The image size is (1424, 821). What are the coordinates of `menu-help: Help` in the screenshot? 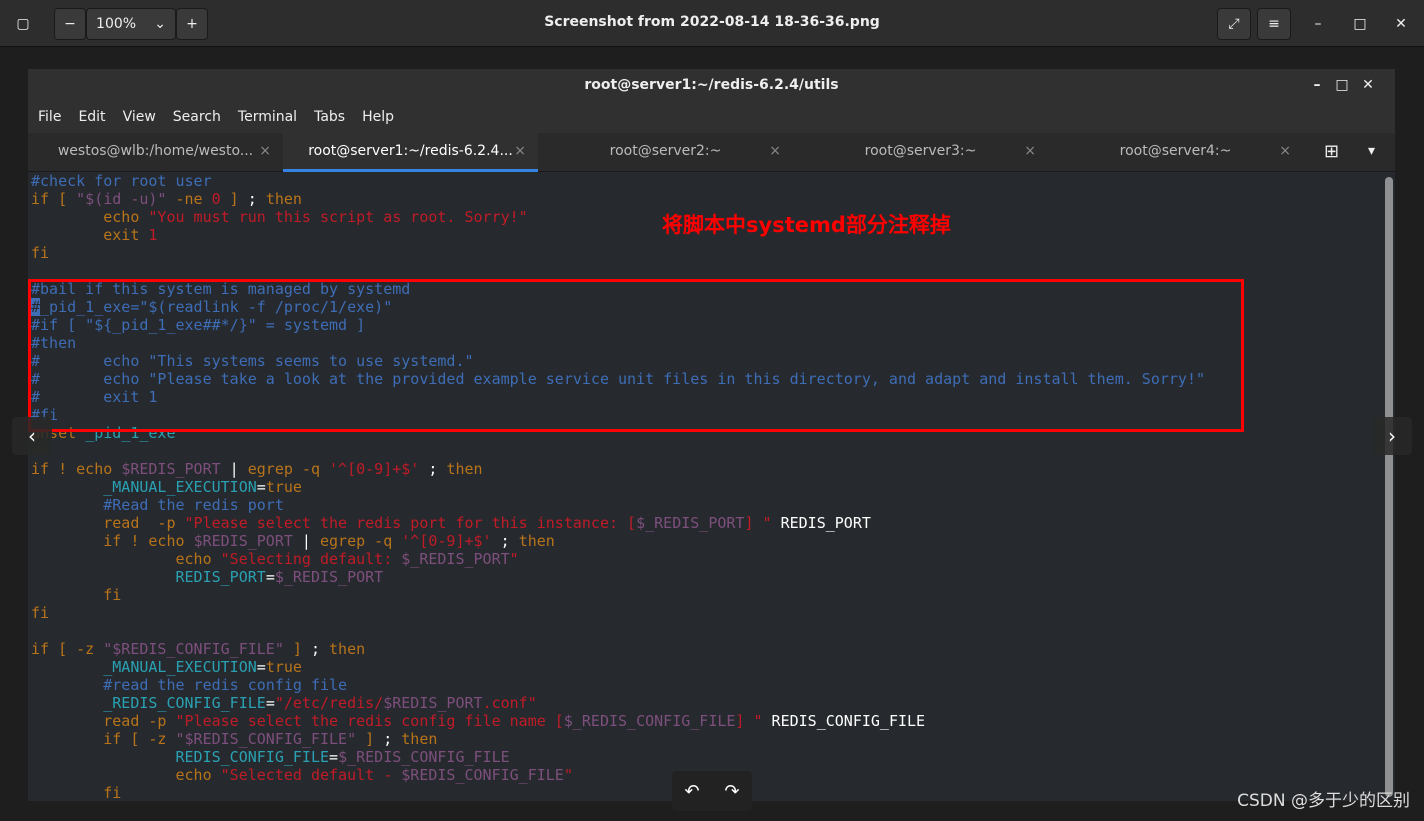 It's located at (378, 117).